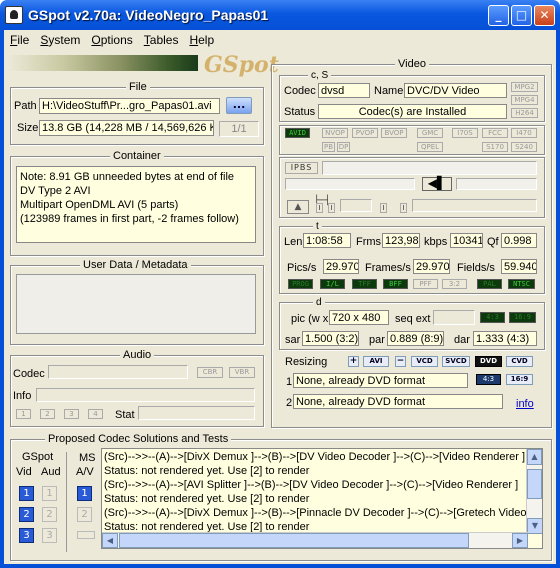 The height and width of the screenshot is (568, 560). Describe the element at coordinates (412, 64) in the screenshot. I see `video-legend: Video` at that location.